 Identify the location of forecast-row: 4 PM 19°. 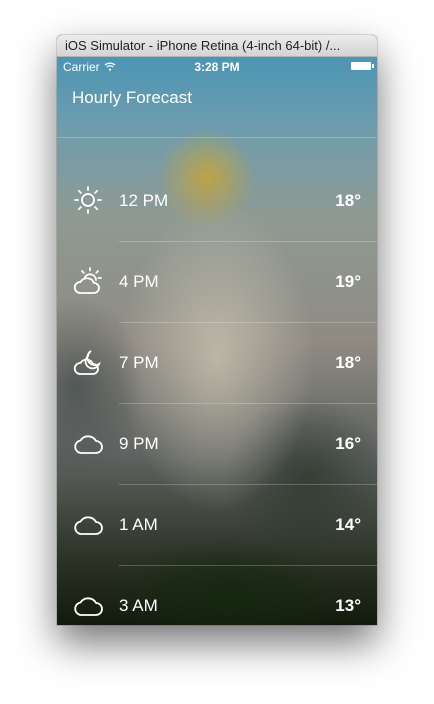
(217, 281).